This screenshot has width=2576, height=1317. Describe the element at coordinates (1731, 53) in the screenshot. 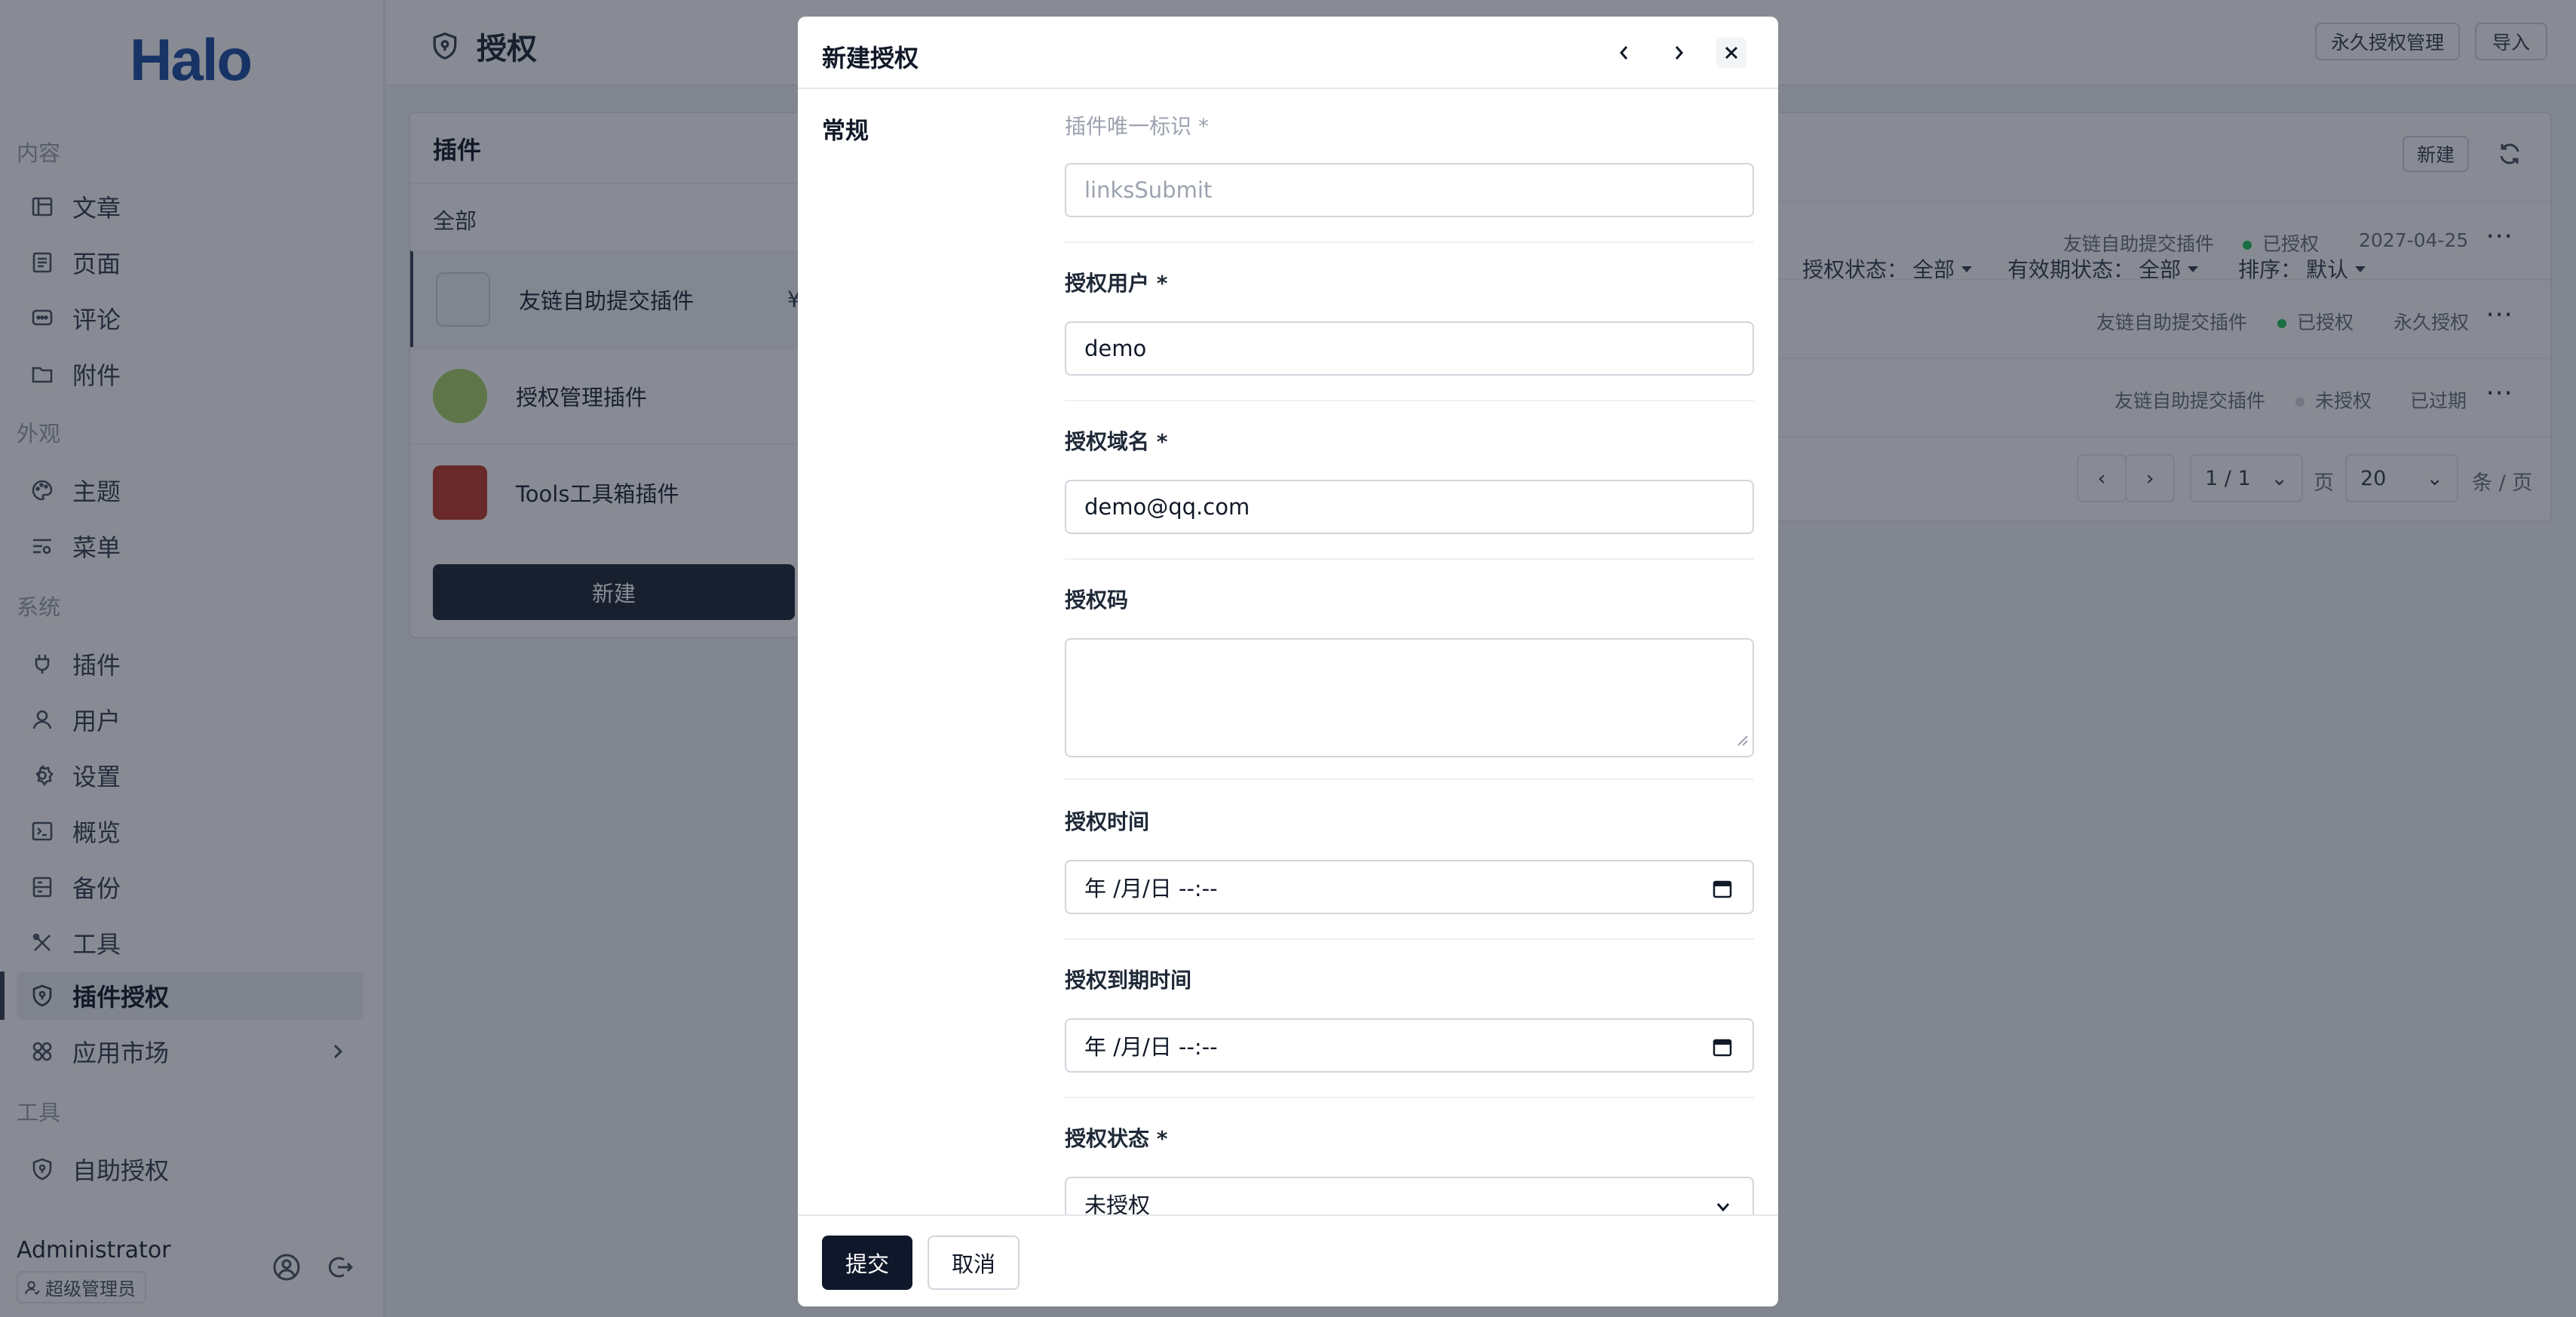

I see `close-icon` at that location.